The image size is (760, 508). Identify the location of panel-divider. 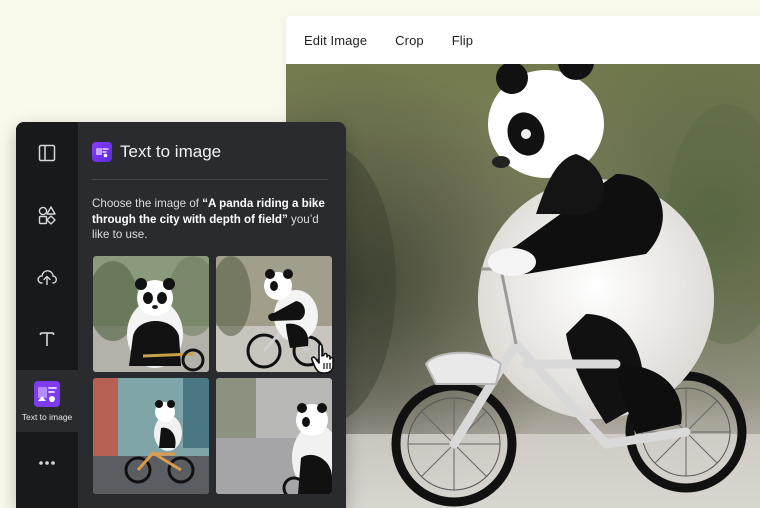
(210, 179).